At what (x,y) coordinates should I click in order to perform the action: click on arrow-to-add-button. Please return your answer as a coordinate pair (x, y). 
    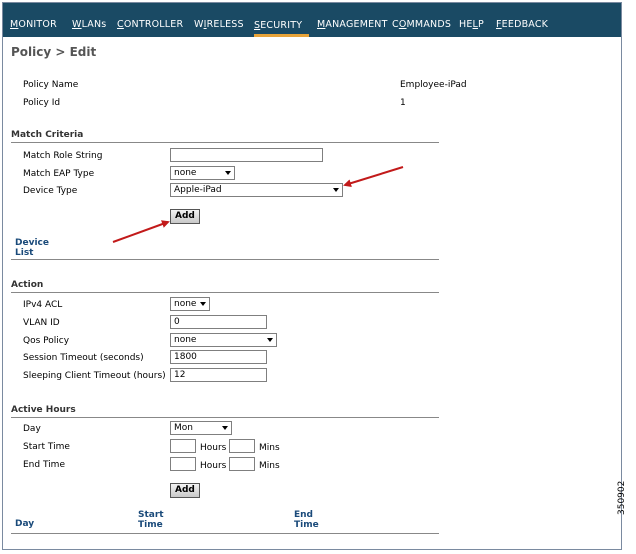
    Looking at the image, I should click on (141, 231).